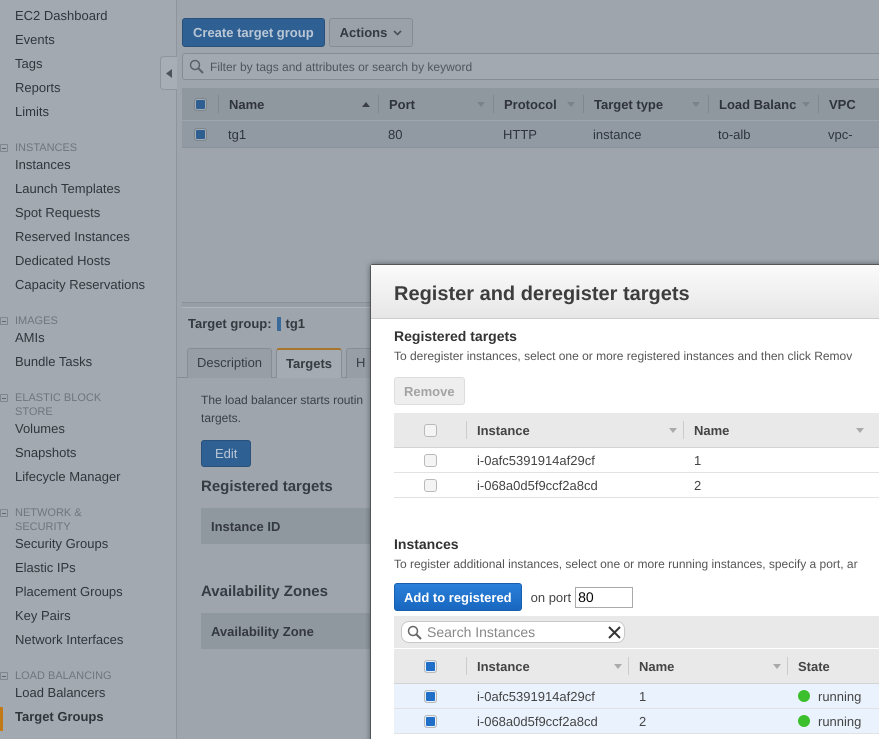 The image size is (879, 739). Describe the element at coordinates (617, 134) in the screenshot. I see `table-cell-text: instance` at that location.